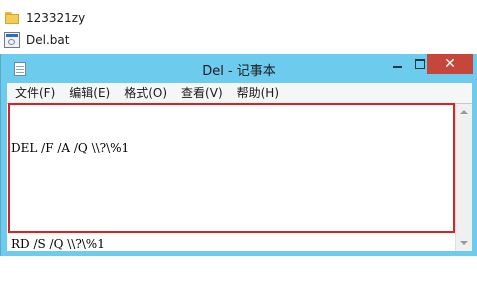 This screenshot has width=477, height=284. Describe the element at coordinates (420, 64) in the screenshot. I see `maximize-icon` at that location.